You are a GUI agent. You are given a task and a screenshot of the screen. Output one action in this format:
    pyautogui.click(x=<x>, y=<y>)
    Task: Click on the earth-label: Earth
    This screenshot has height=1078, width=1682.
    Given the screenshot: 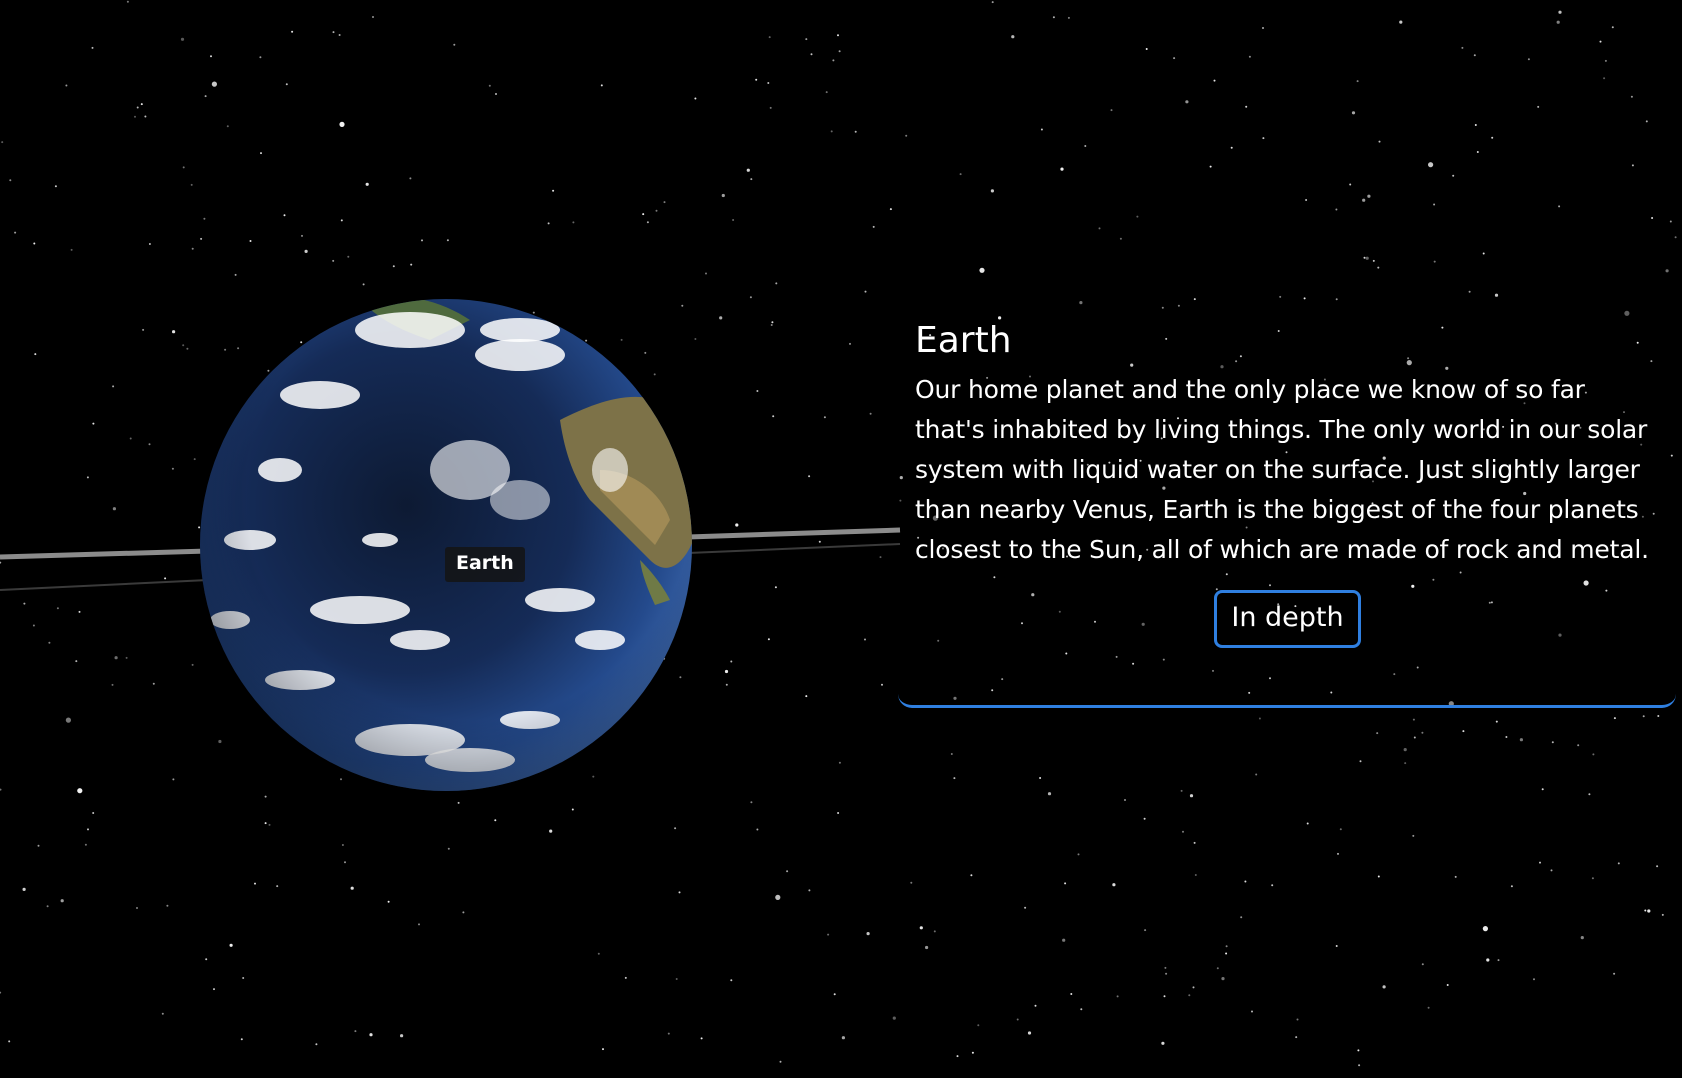 What is the action you would take?
    pyautogui.click(x=485, y=564)
    